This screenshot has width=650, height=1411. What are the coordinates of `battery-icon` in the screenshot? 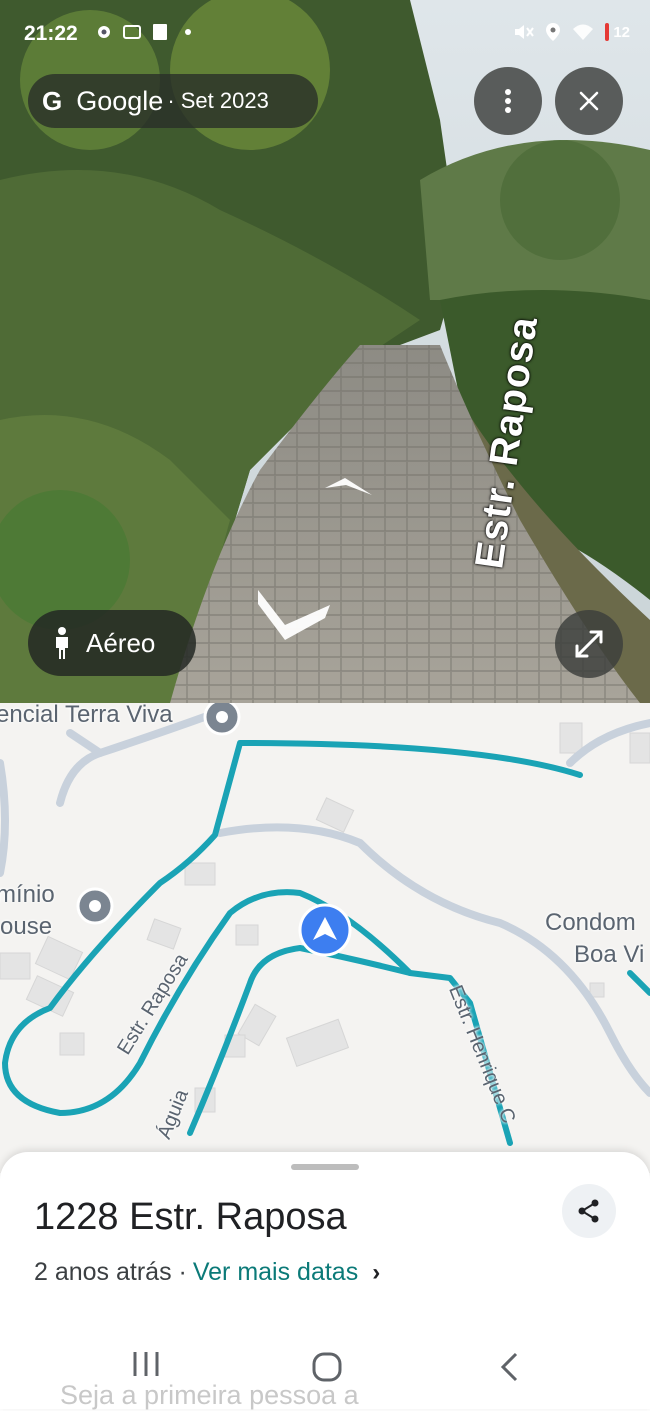 It's located at (607, 32).